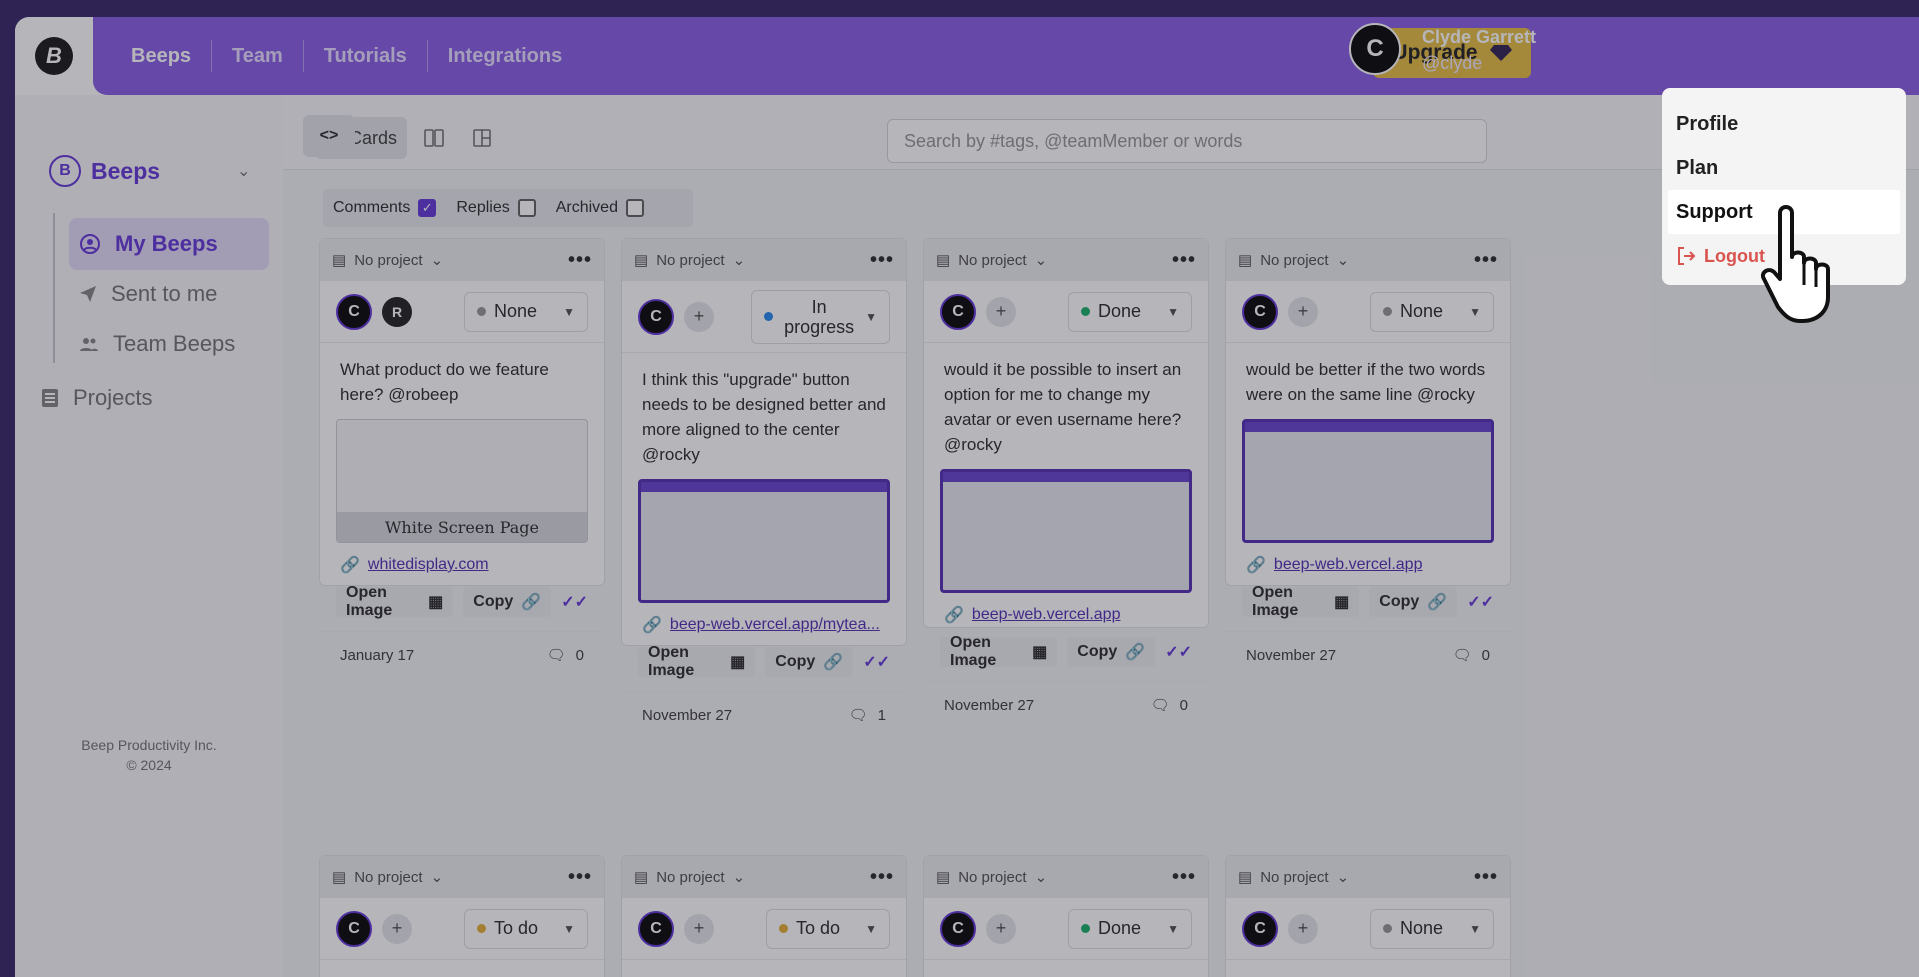 Image resolution: width=1919 pixels, height=977 pixels. What do you see at coordinates (1375, 49) in the screenshot?
I see `user-avatar: C` at bounding box center [1375, 49].